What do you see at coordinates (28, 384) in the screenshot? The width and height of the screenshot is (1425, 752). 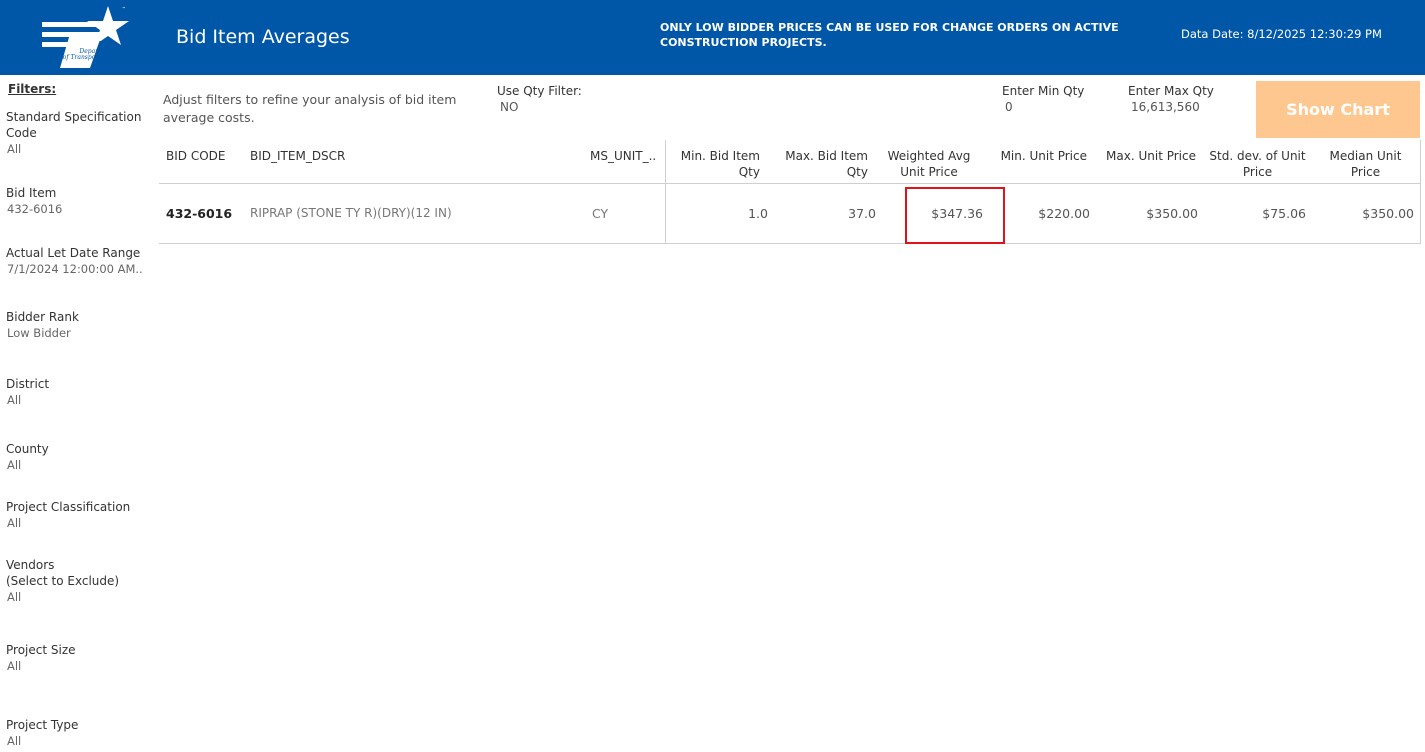 I see `filter-label: District` at bounding box center [28, 384].